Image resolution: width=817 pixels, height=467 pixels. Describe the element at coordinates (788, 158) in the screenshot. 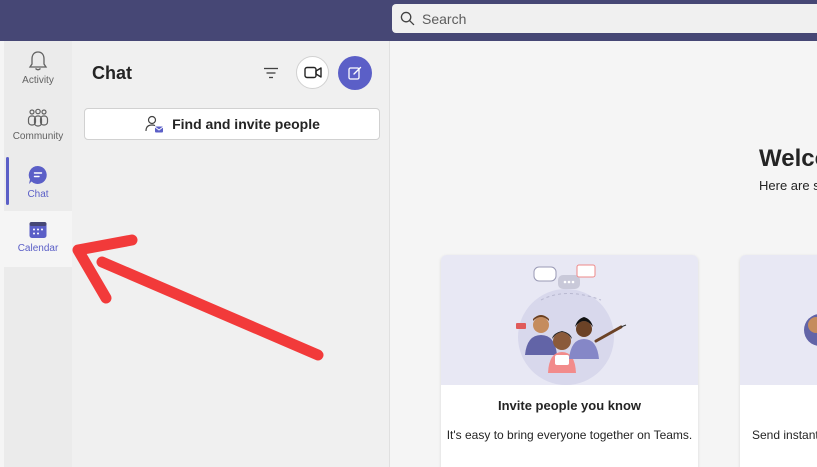

I see `welcome-title: Welco` at that location.